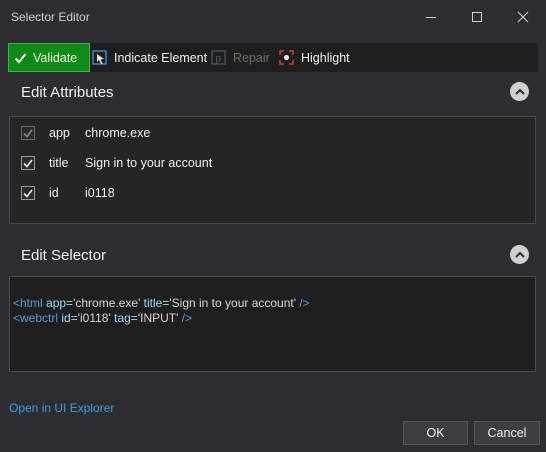  I want to click on selector-attr-value: 'i0118', so click(94, 318).